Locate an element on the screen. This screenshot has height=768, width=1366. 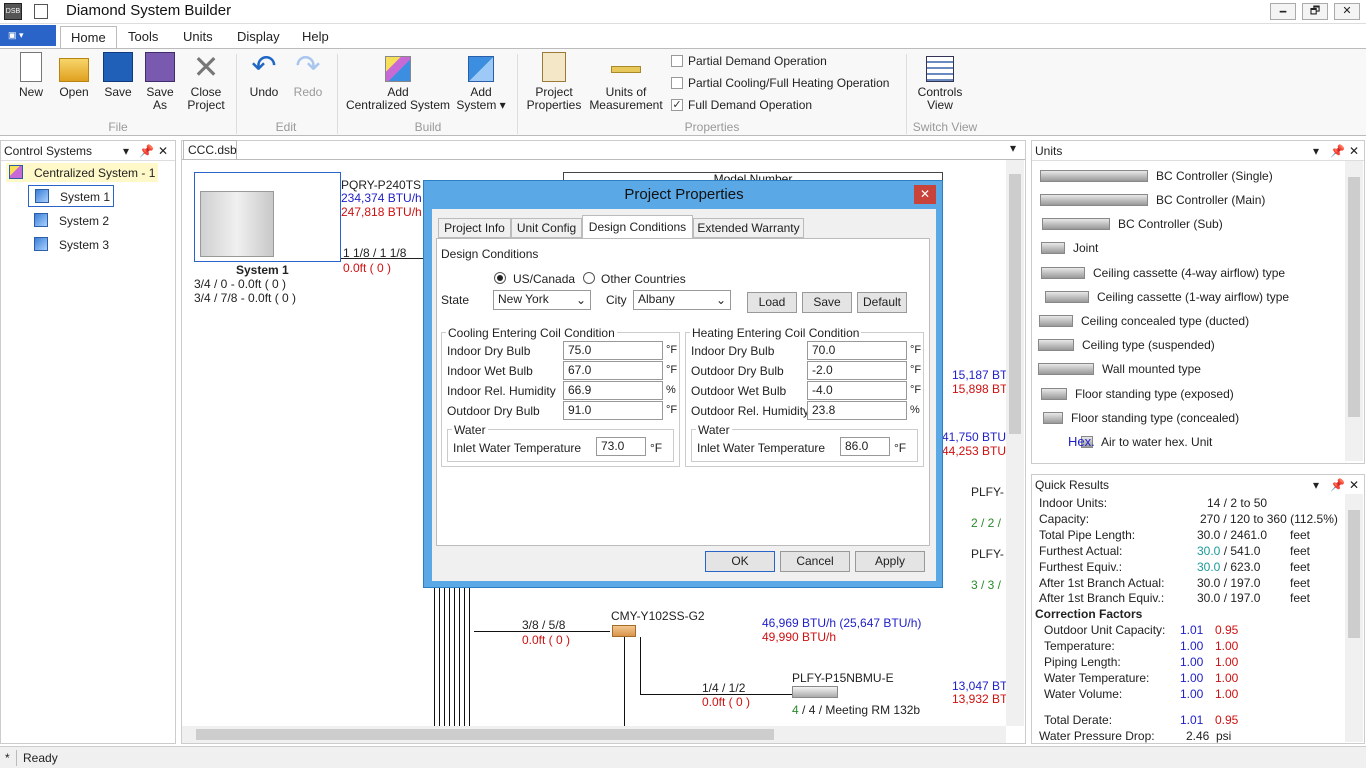
document-vertical-scrollbar is located at coordinates (1015, 443).